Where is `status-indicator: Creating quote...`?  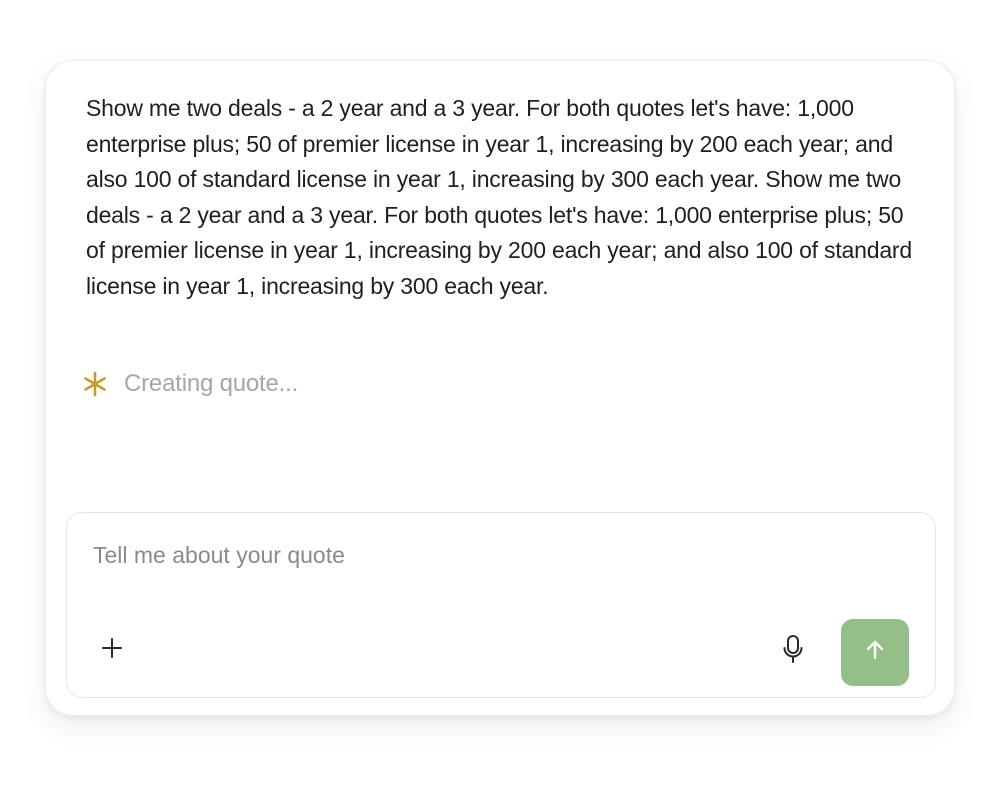
status-indicator: Creating quote... is located at coordinates (190, 384).